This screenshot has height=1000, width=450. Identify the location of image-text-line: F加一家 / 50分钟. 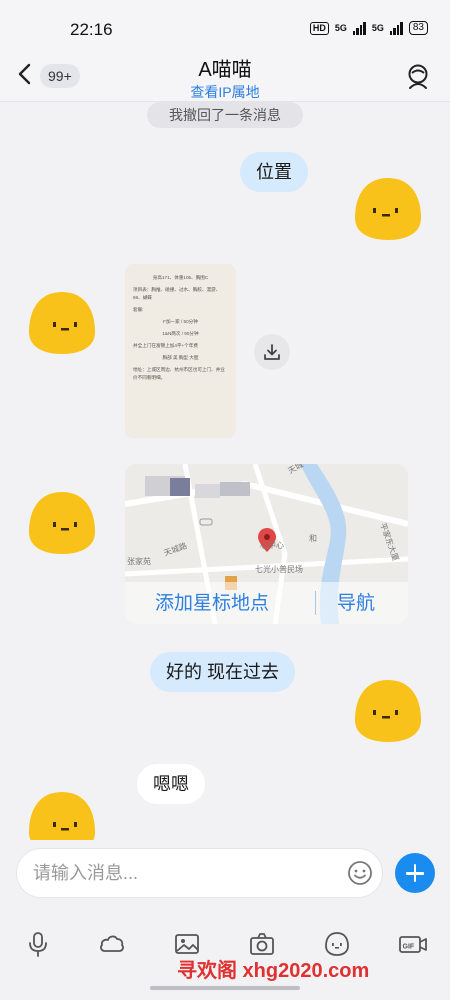
(180, 321).